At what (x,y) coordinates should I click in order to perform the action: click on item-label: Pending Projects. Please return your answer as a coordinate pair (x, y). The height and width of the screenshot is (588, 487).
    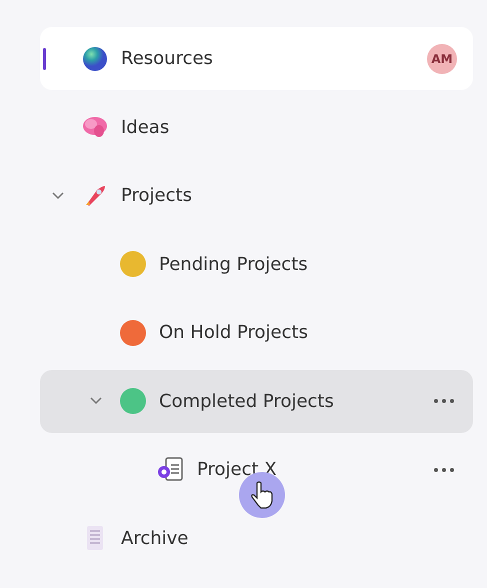
    Looking at the image, I should click on (234, 264).